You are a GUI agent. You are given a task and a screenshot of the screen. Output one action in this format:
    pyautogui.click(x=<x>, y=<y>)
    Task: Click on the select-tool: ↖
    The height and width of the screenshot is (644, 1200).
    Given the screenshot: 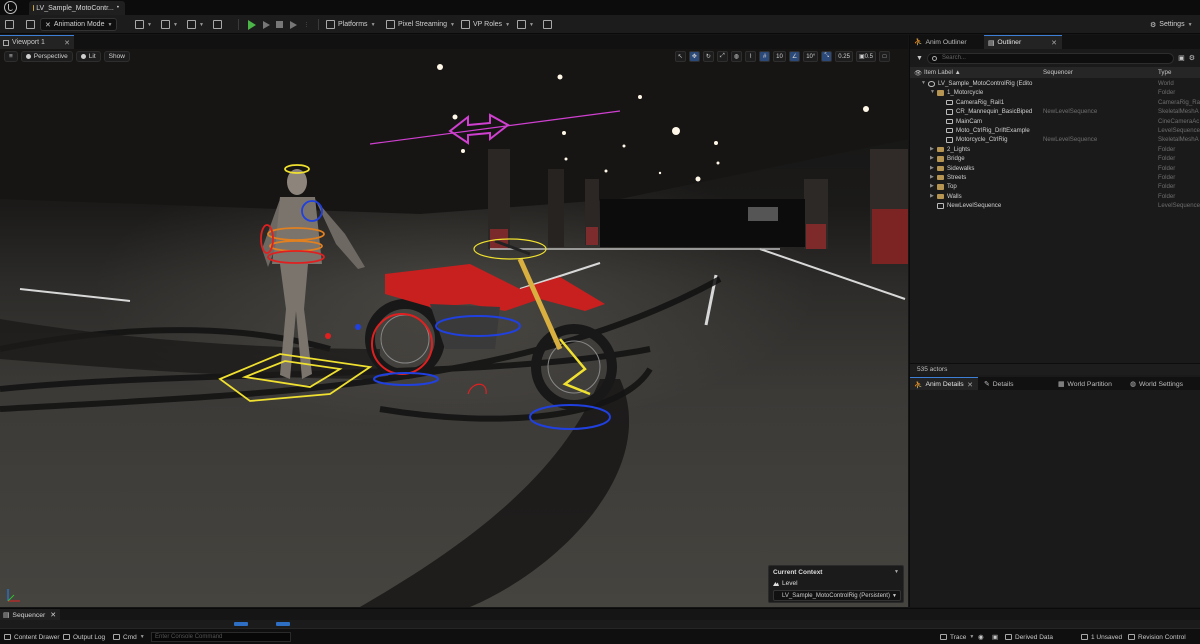 What is the action you would take?
    pyautogui.click(x=680, y=56)
    